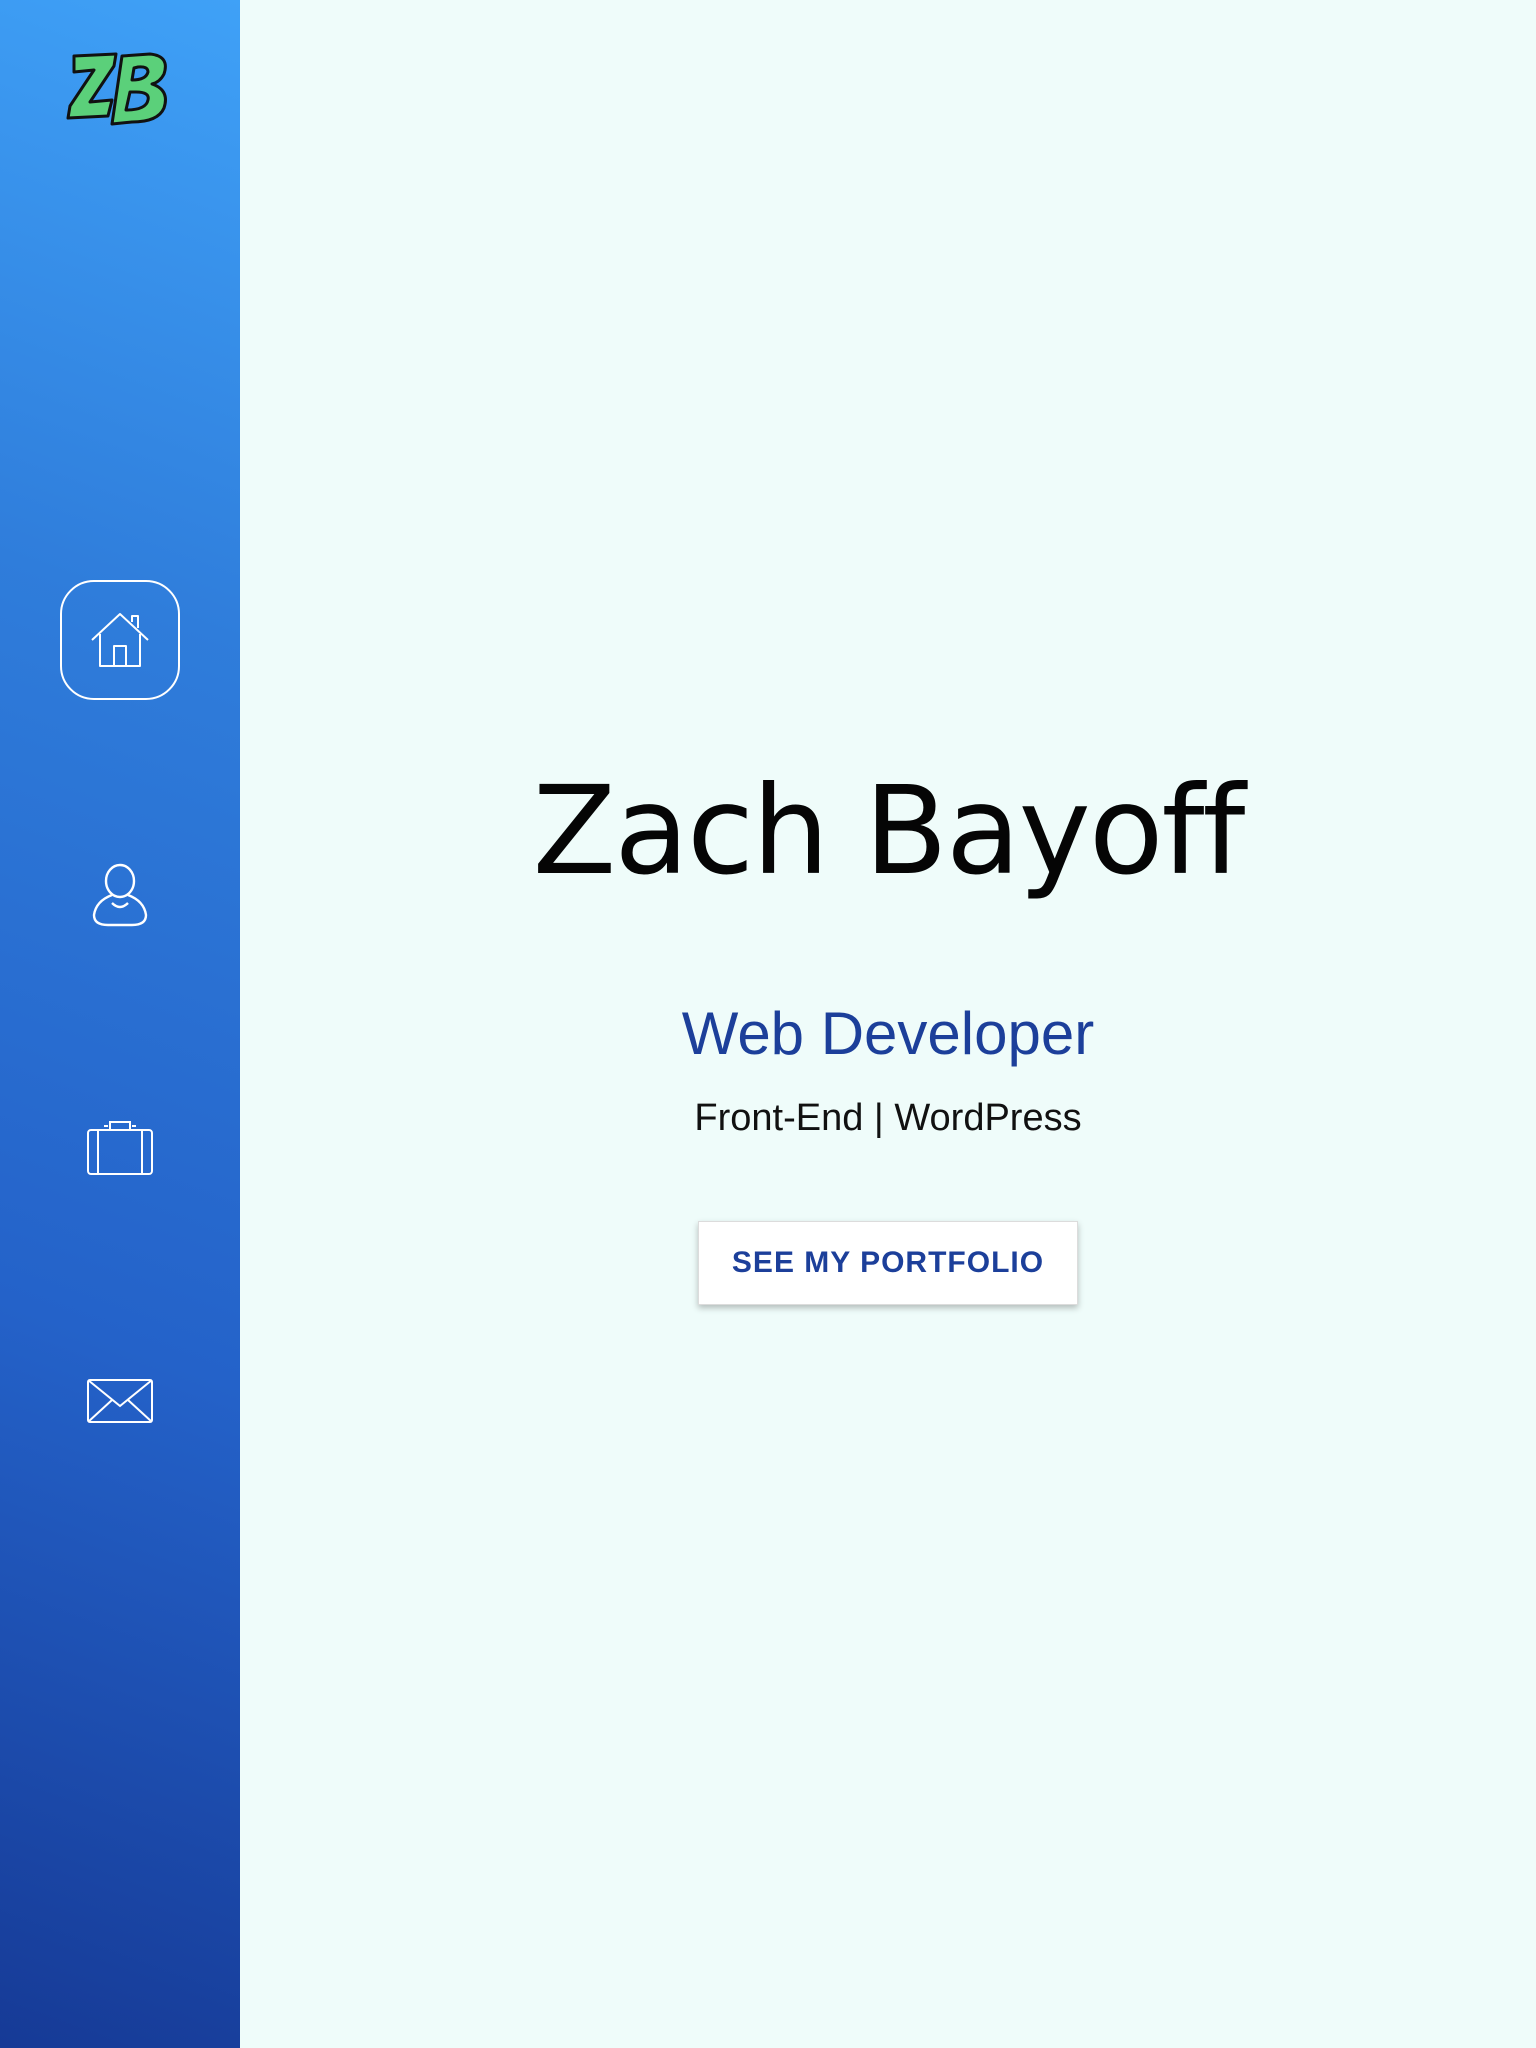 This screenshot has height=2048, width=1536. I want to click on logo, so click(121, 90).